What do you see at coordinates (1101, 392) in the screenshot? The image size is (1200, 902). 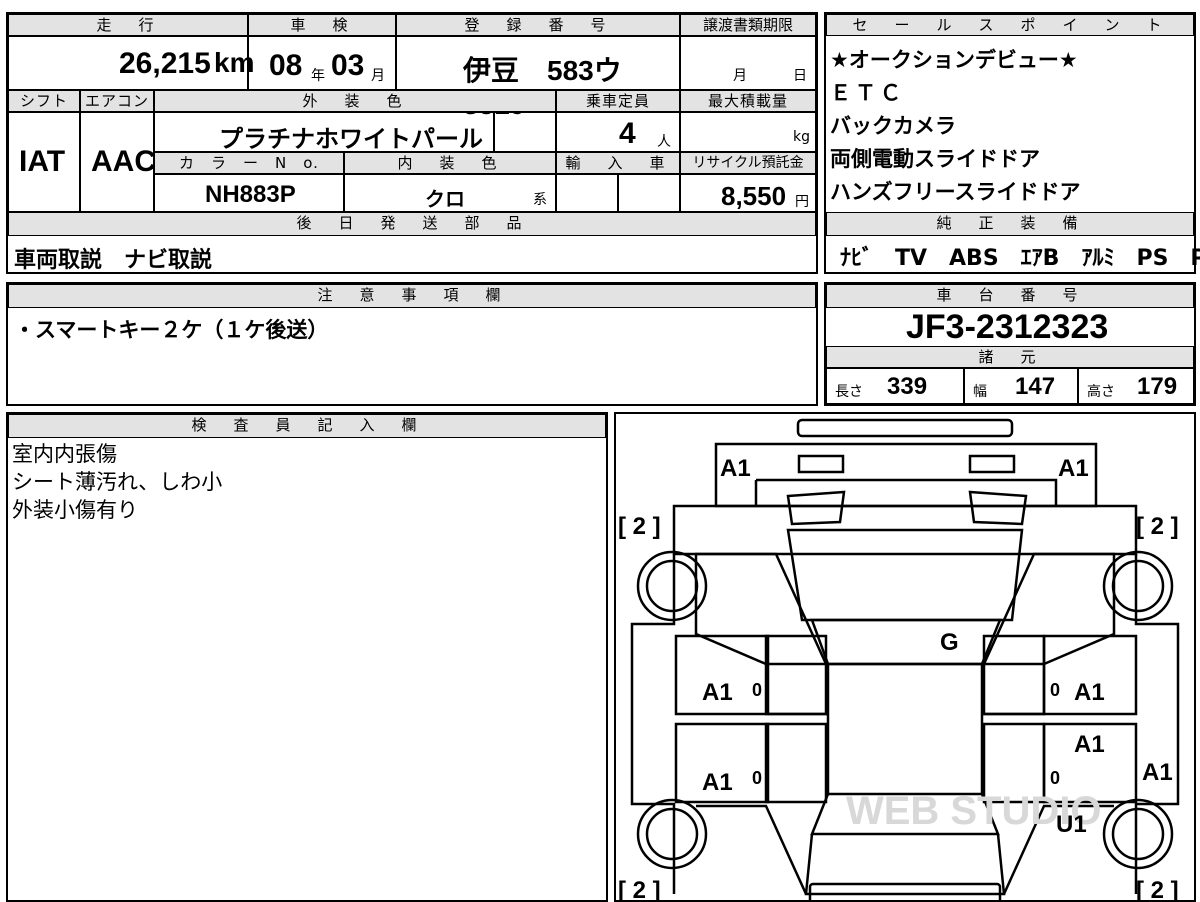 I see `spec-height-label: 高さ` at bounding box center [1101, 392].